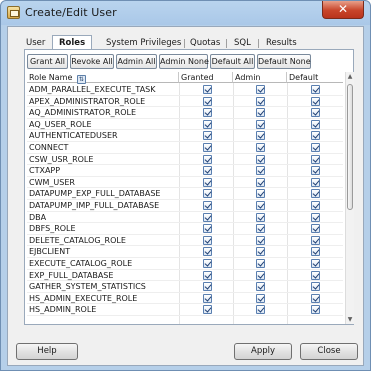 Image resolution: width=371 pixels, height=371 pixels. Describe the element at coordinates (185, 90) in the screenshot. I see `table-row: ADM_PARALLEL_EXECUTE_TASK` at that location.